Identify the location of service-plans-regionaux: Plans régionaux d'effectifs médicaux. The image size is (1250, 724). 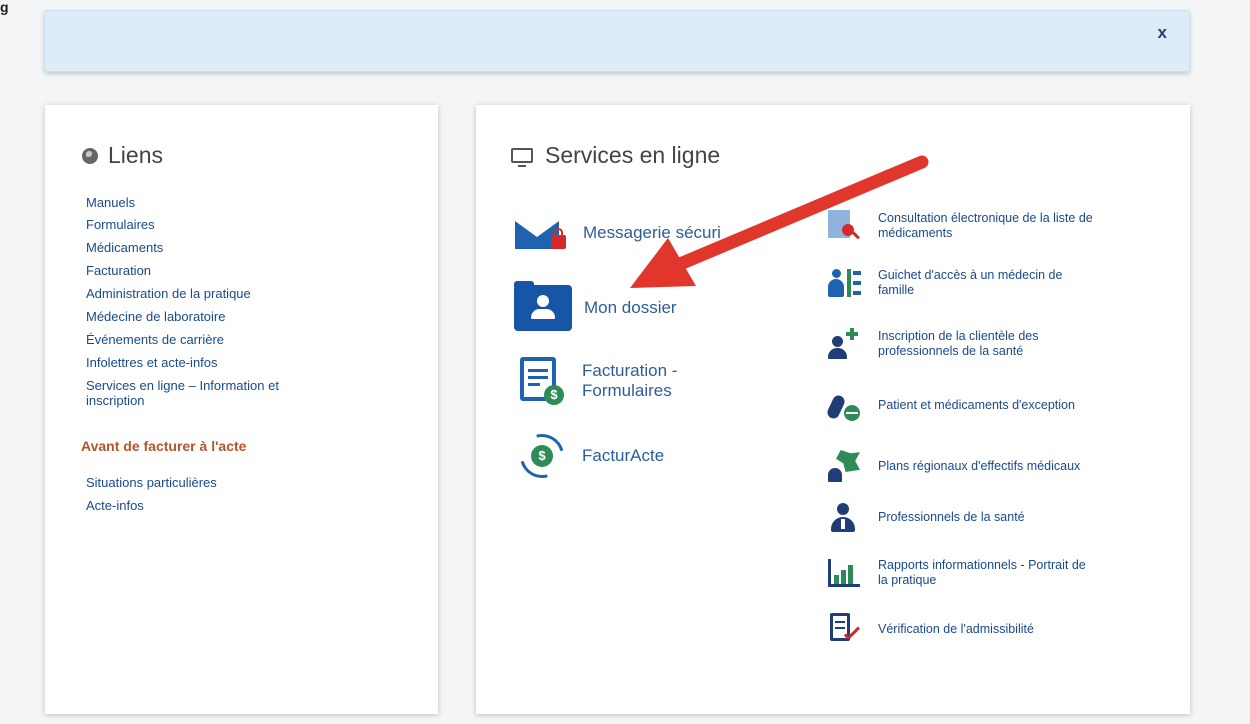
(962, 466).